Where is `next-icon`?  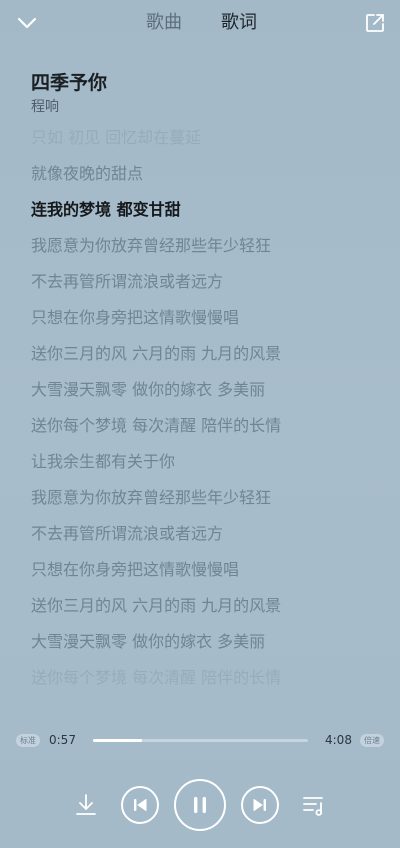
next-icon is located at coordinates (260, 805).